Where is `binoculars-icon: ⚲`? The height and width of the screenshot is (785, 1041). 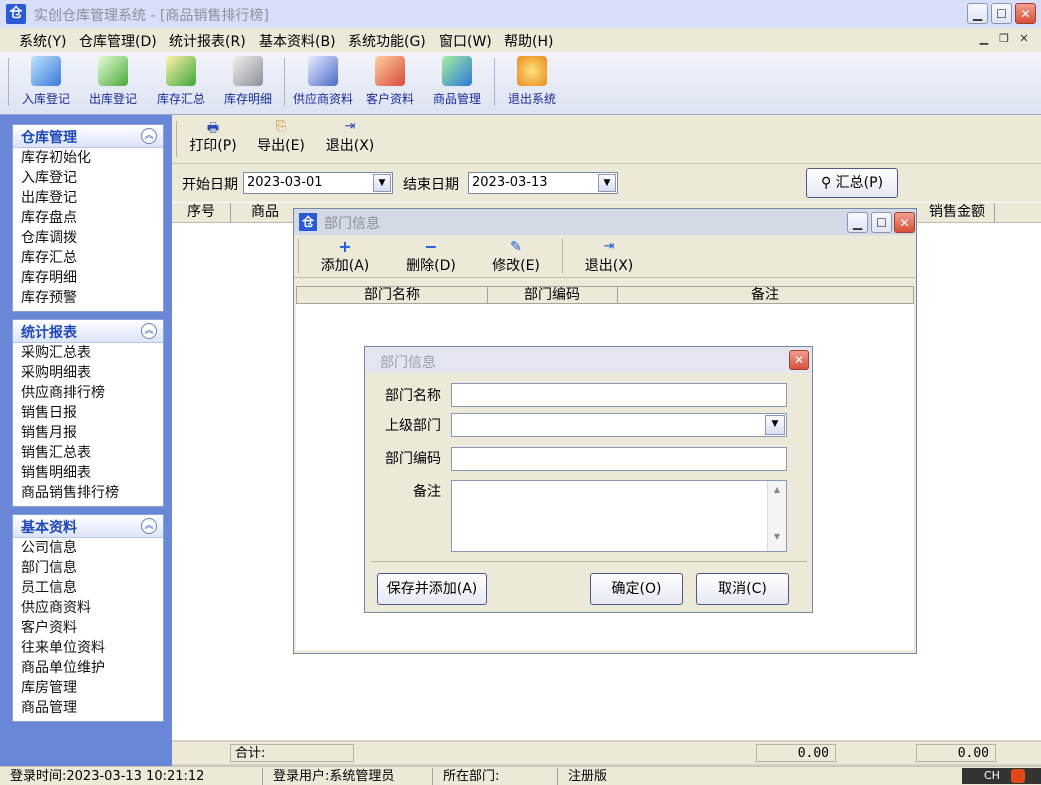
binoculars-icon: ⚲ is located at coordinates (826, 183).